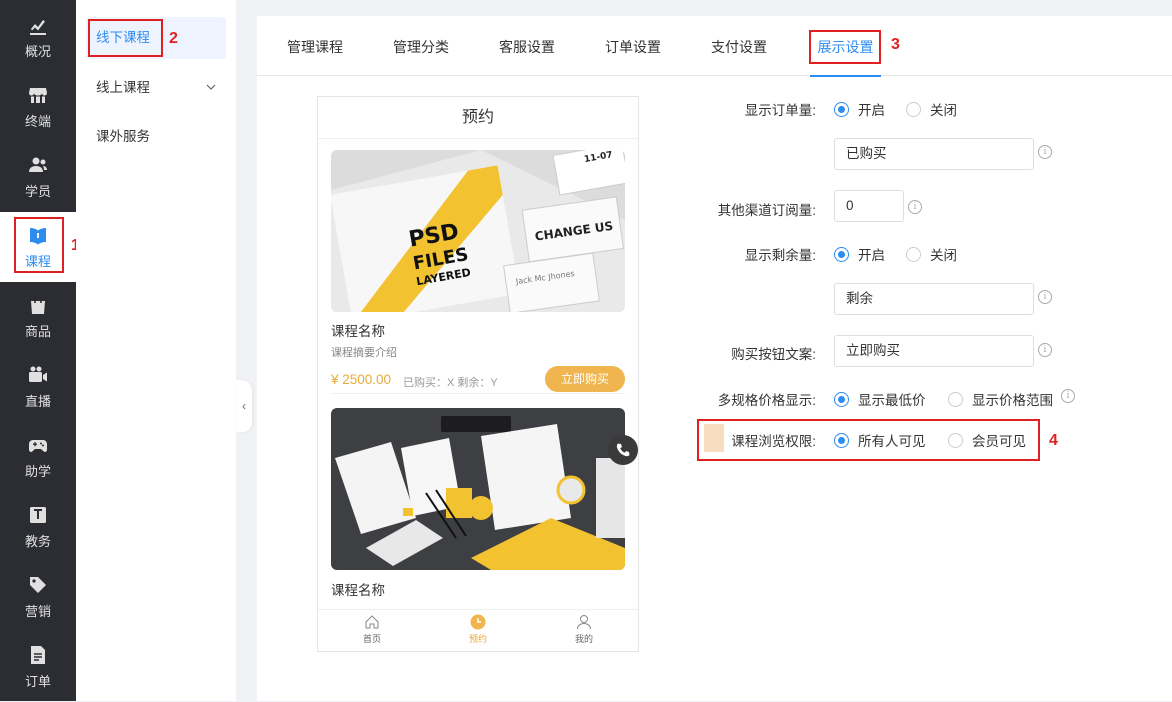 The image size is (1172, 702). What do you see at coordinates (773, 441) in the screenshot?
I see `label-browse-permission: 课程浏览权限:` at bounding box center [773, 441].